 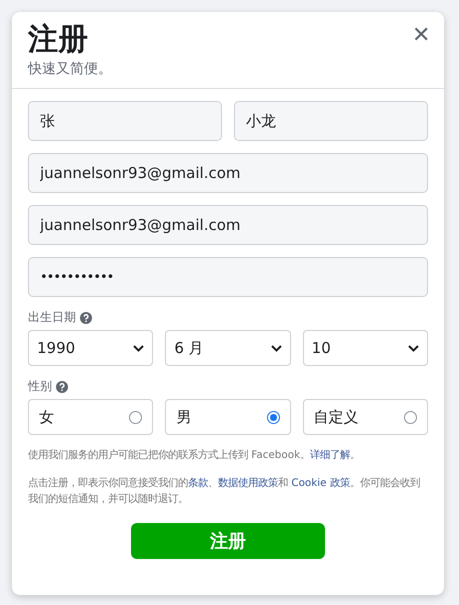 I want to click on policy-link: 数据使用政策, so click(x=248, y=483).